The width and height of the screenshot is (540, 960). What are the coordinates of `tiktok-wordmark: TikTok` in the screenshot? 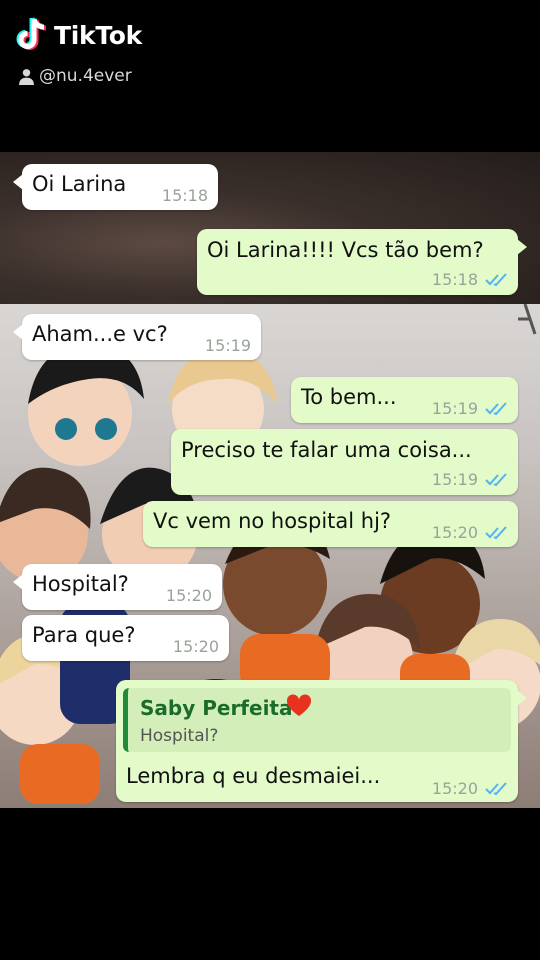 It's located at (98, 35).